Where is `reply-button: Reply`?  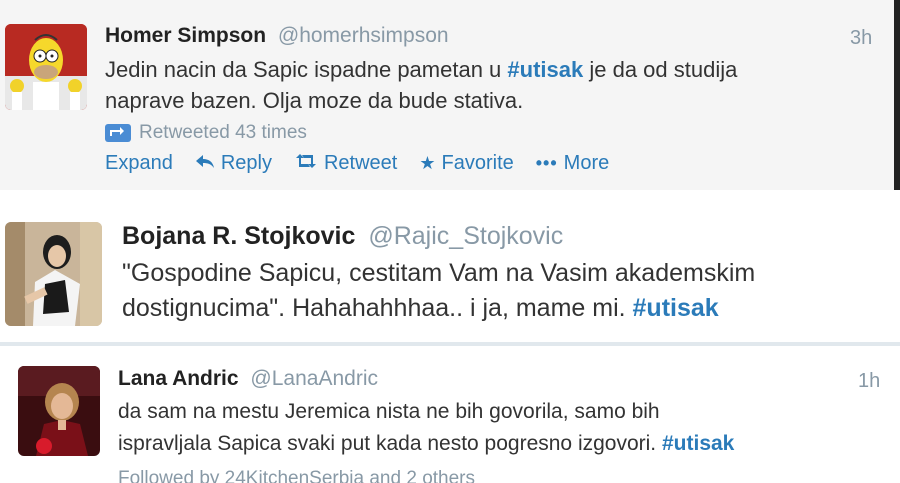 reply-button: Reply is located at coordinates (233, 163).